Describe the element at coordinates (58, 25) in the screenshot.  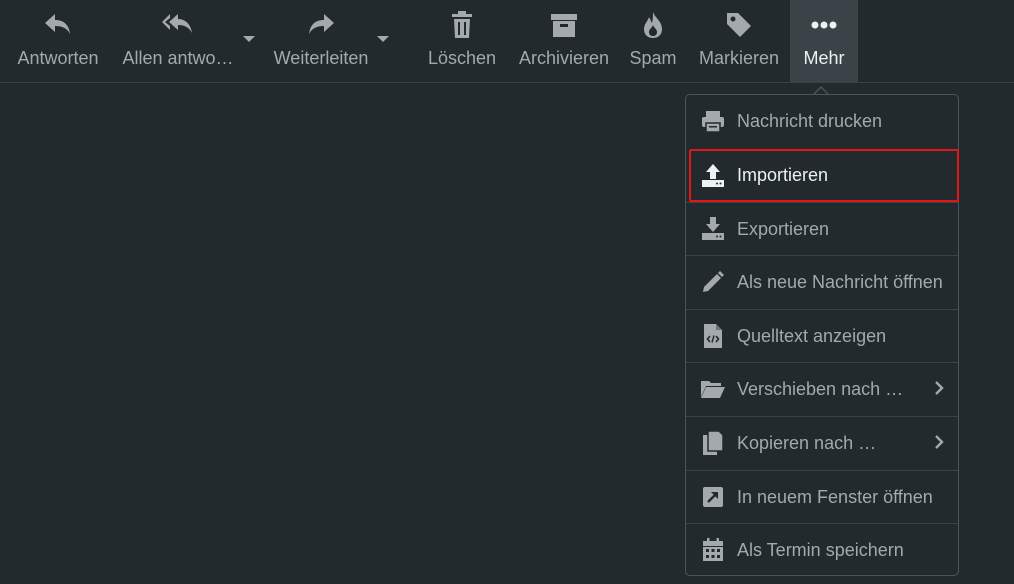
I see `reply-icon` at that location.